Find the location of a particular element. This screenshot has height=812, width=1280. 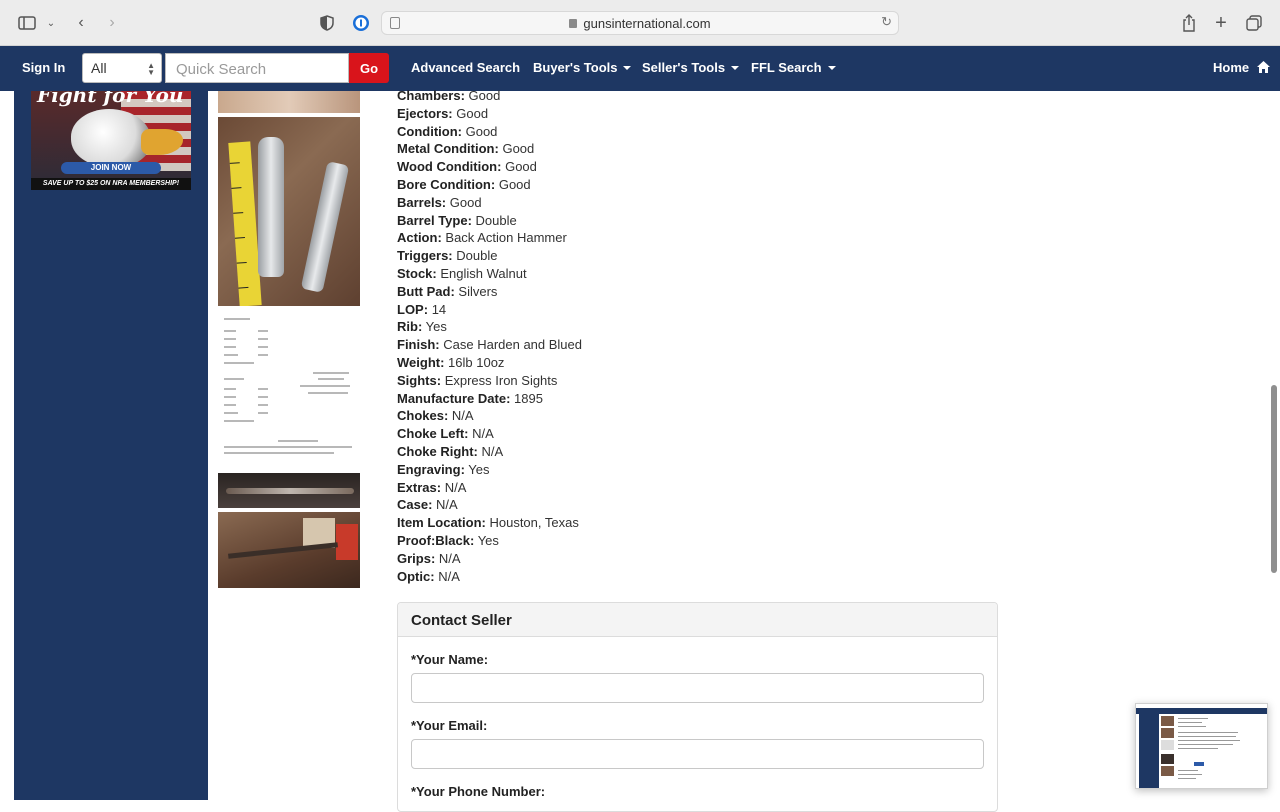

reload-icon: ↻ is located at coordinates (886, 22).